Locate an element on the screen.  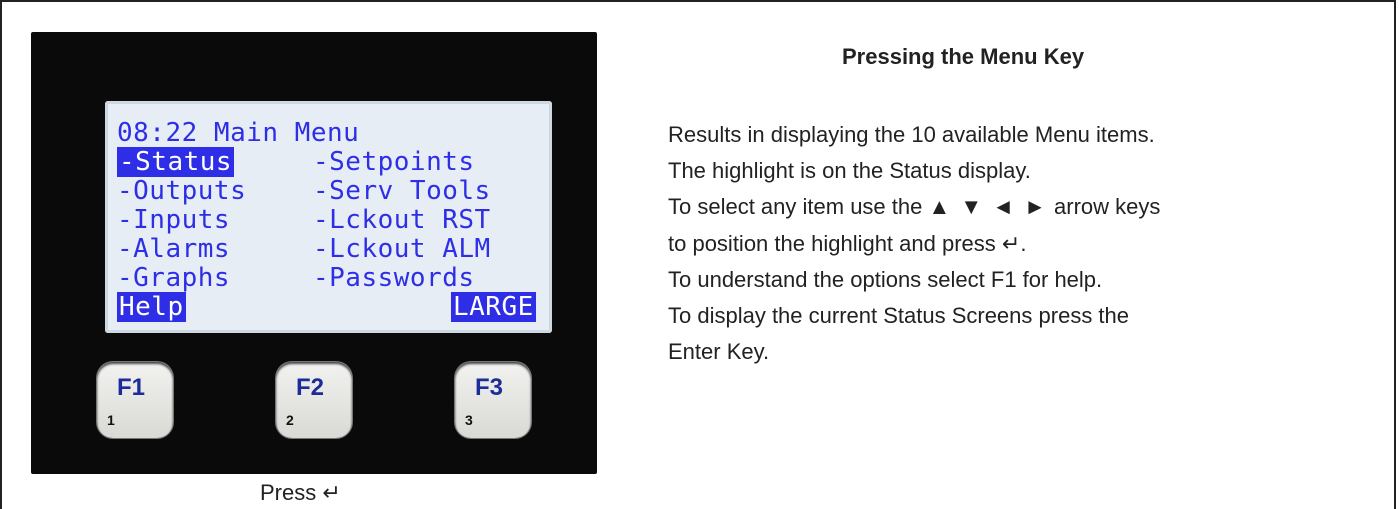
section-heading: Pressing the Menu Key is located at coordinates (963, 56).